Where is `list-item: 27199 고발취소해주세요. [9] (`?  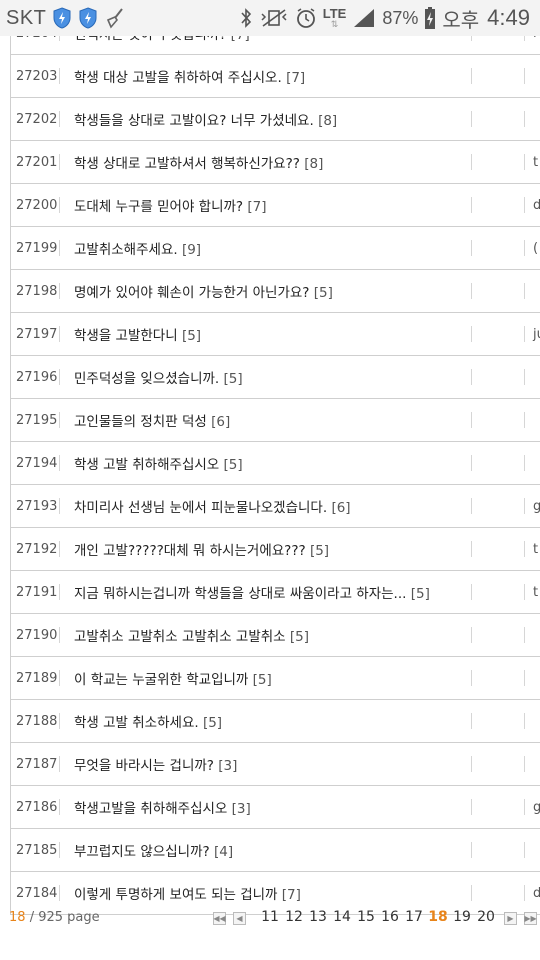 list-item: 27199 고발취소해주세요. [9] ( is located at coordinates (275, 248).